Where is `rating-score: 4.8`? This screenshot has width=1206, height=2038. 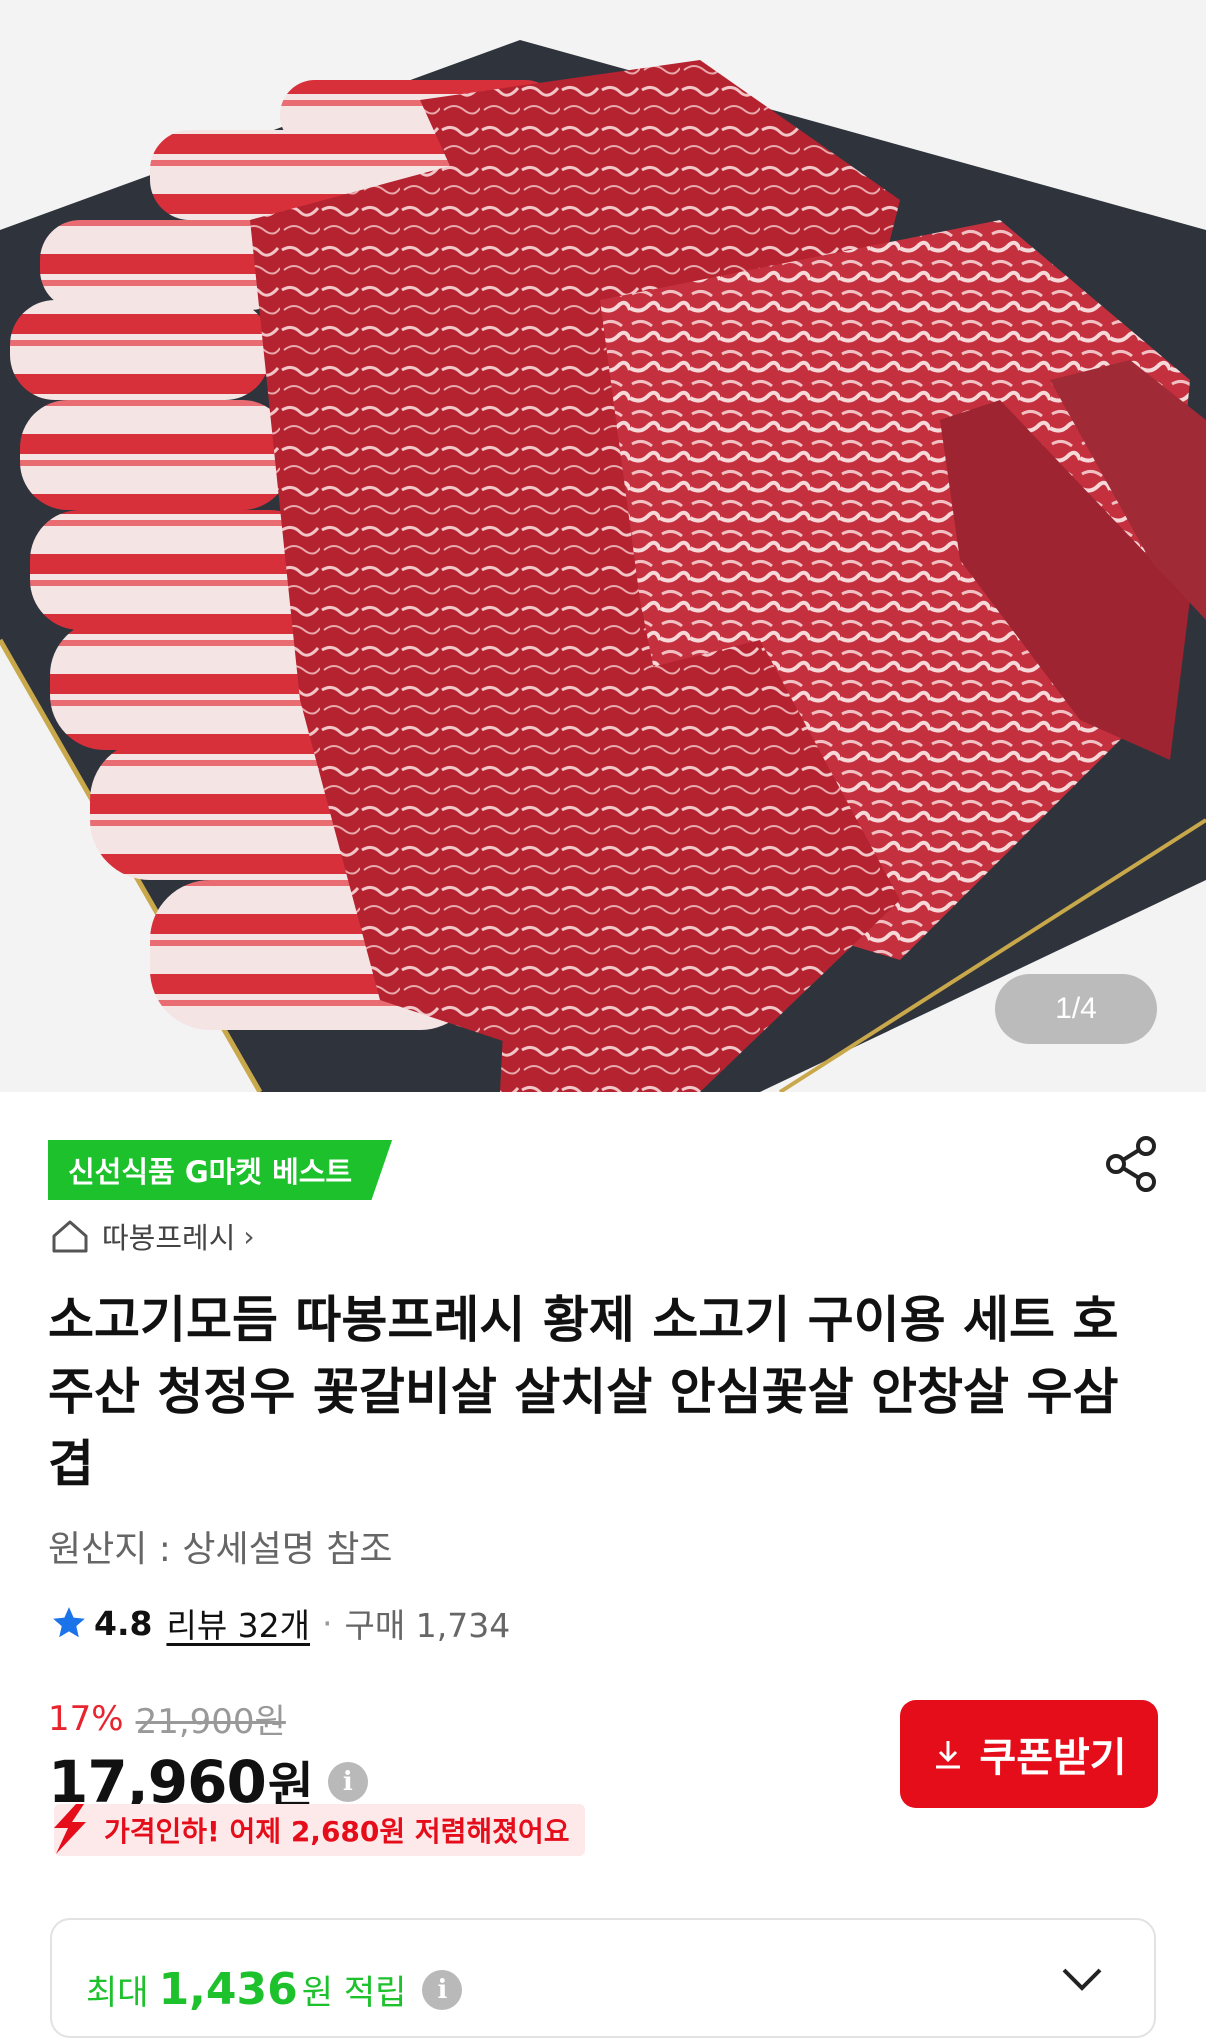
rating-score: 4.8 is located at coordinates (123, 1623).